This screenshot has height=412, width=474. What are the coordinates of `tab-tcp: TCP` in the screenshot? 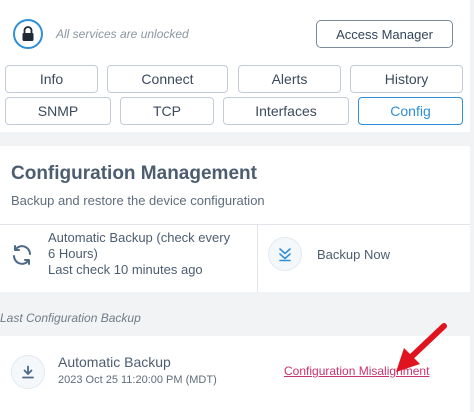 It's located at (167, 111).